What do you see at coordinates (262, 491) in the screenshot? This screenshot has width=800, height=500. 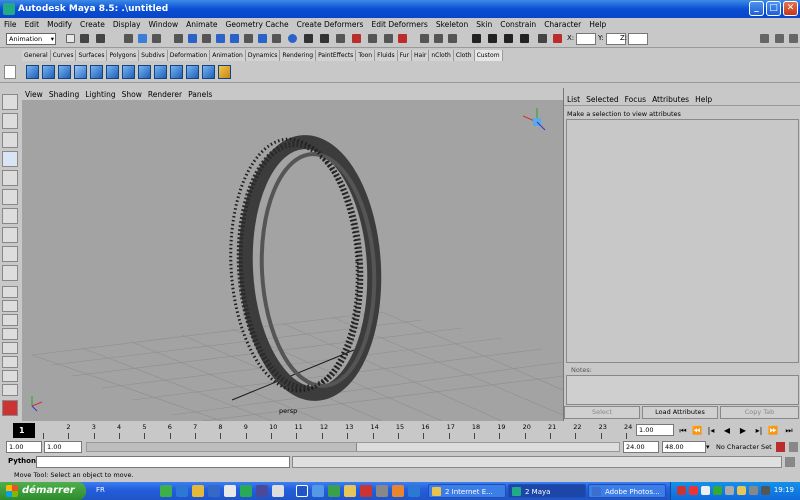 I see `quick-launch-app-7-icon` at bounding box center [262, 491].